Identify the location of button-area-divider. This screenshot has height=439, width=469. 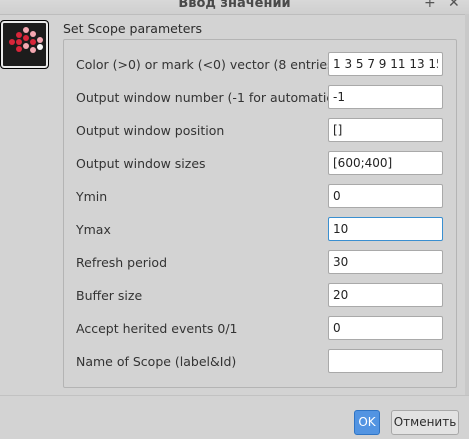
(234, 395).